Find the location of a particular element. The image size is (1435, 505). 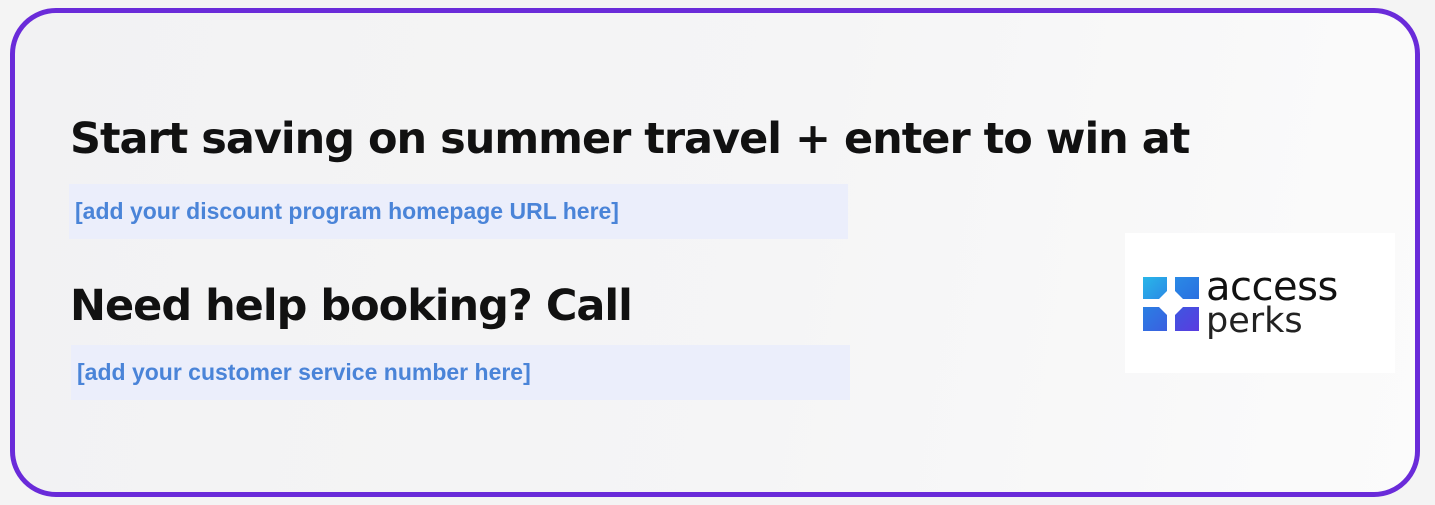

access-perks-logo-icon is located at coordinates (1171, 304).